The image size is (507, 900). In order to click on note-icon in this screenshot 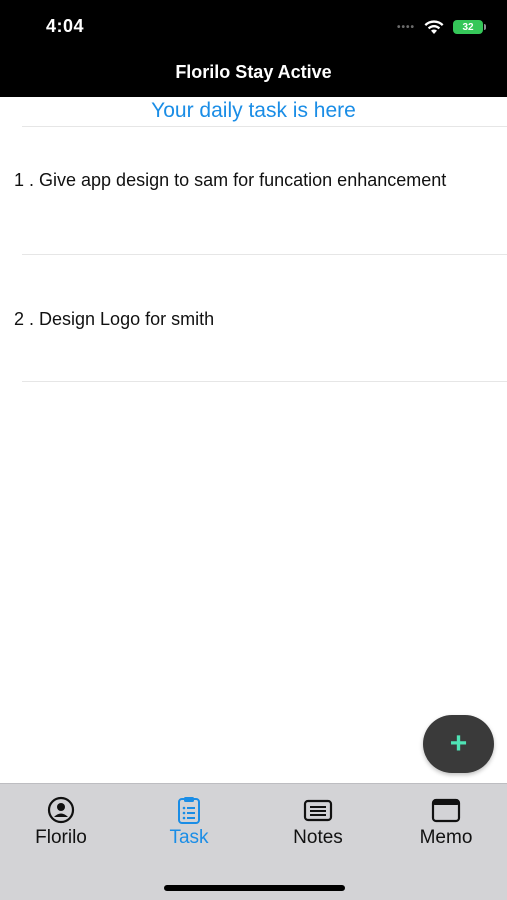, I will do `click(318, 810)`.